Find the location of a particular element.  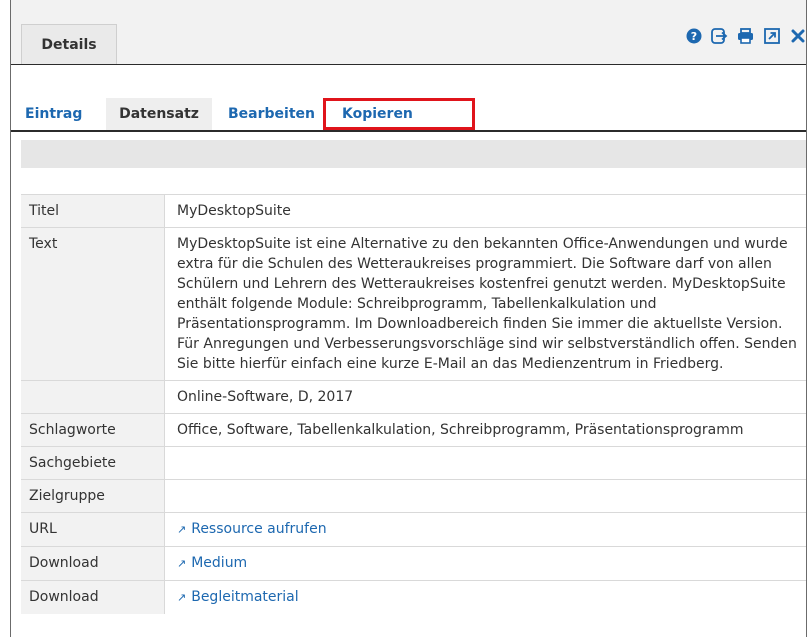

begleitmaterial-link-label: Begleitmaterial is located at coordinates (245, 597).